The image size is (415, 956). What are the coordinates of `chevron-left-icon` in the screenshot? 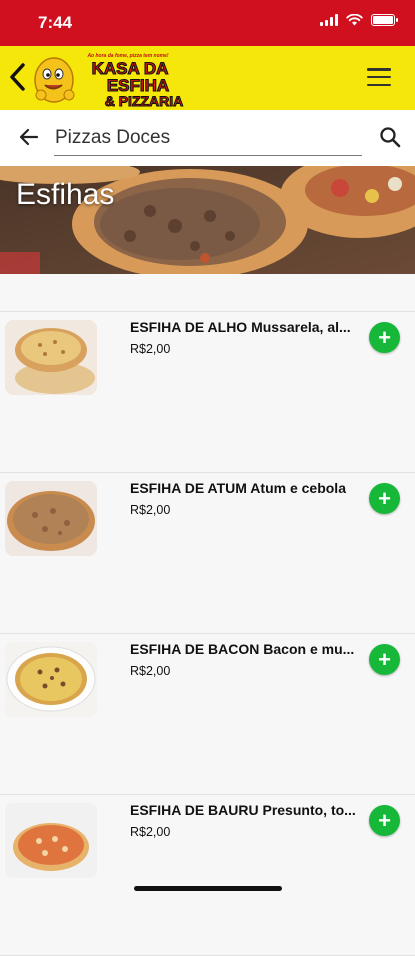 It's located at (17, 77).